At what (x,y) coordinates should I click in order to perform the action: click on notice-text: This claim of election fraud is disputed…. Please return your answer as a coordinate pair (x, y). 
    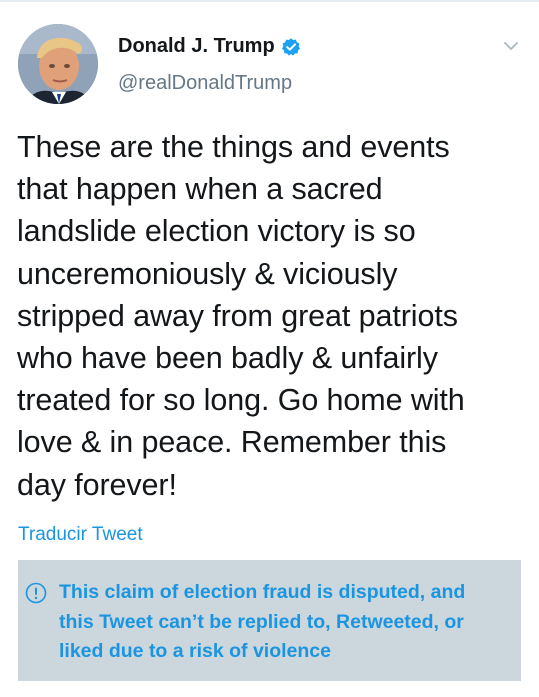
    Looking at the image, I should click on (262, 621).